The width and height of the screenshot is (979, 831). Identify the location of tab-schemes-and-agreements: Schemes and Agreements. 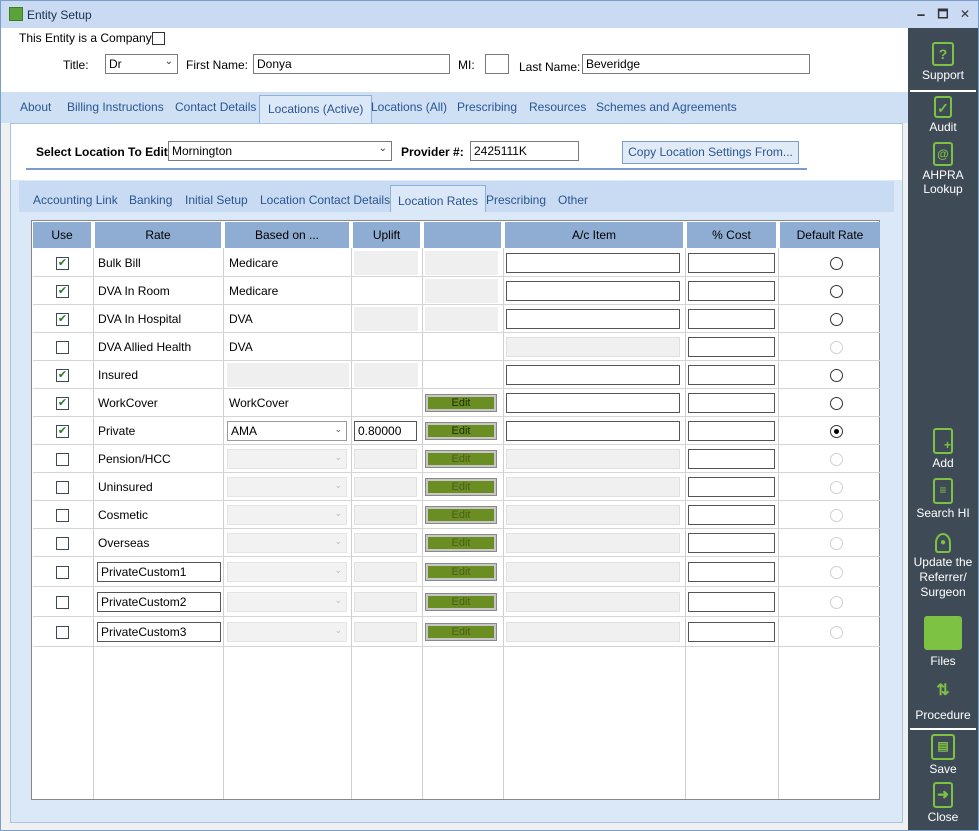
(666, 107).